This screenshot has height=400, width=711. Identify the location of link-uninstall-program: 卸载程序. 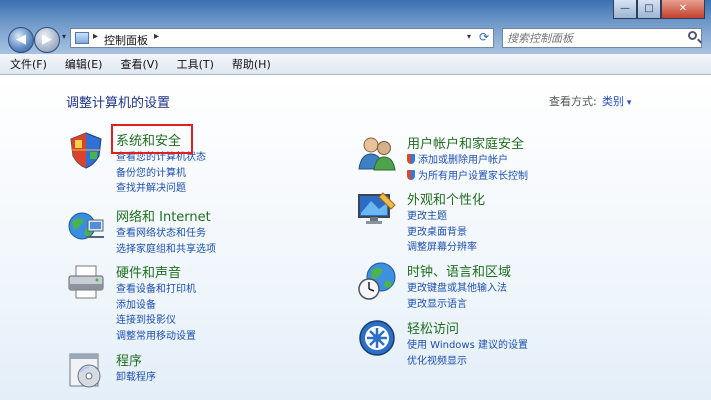
(136, 378).